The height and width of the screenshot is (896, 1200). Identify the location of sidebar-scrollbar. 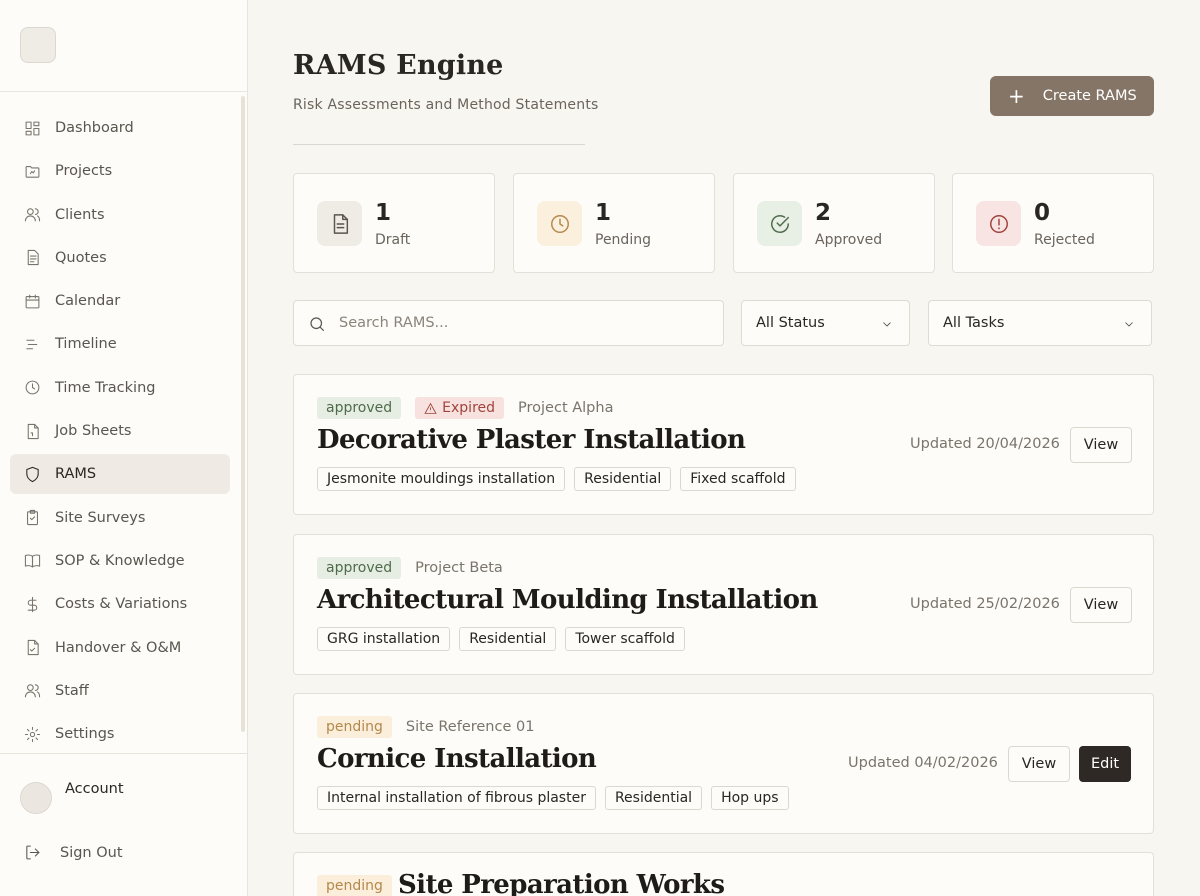
(243, 414).